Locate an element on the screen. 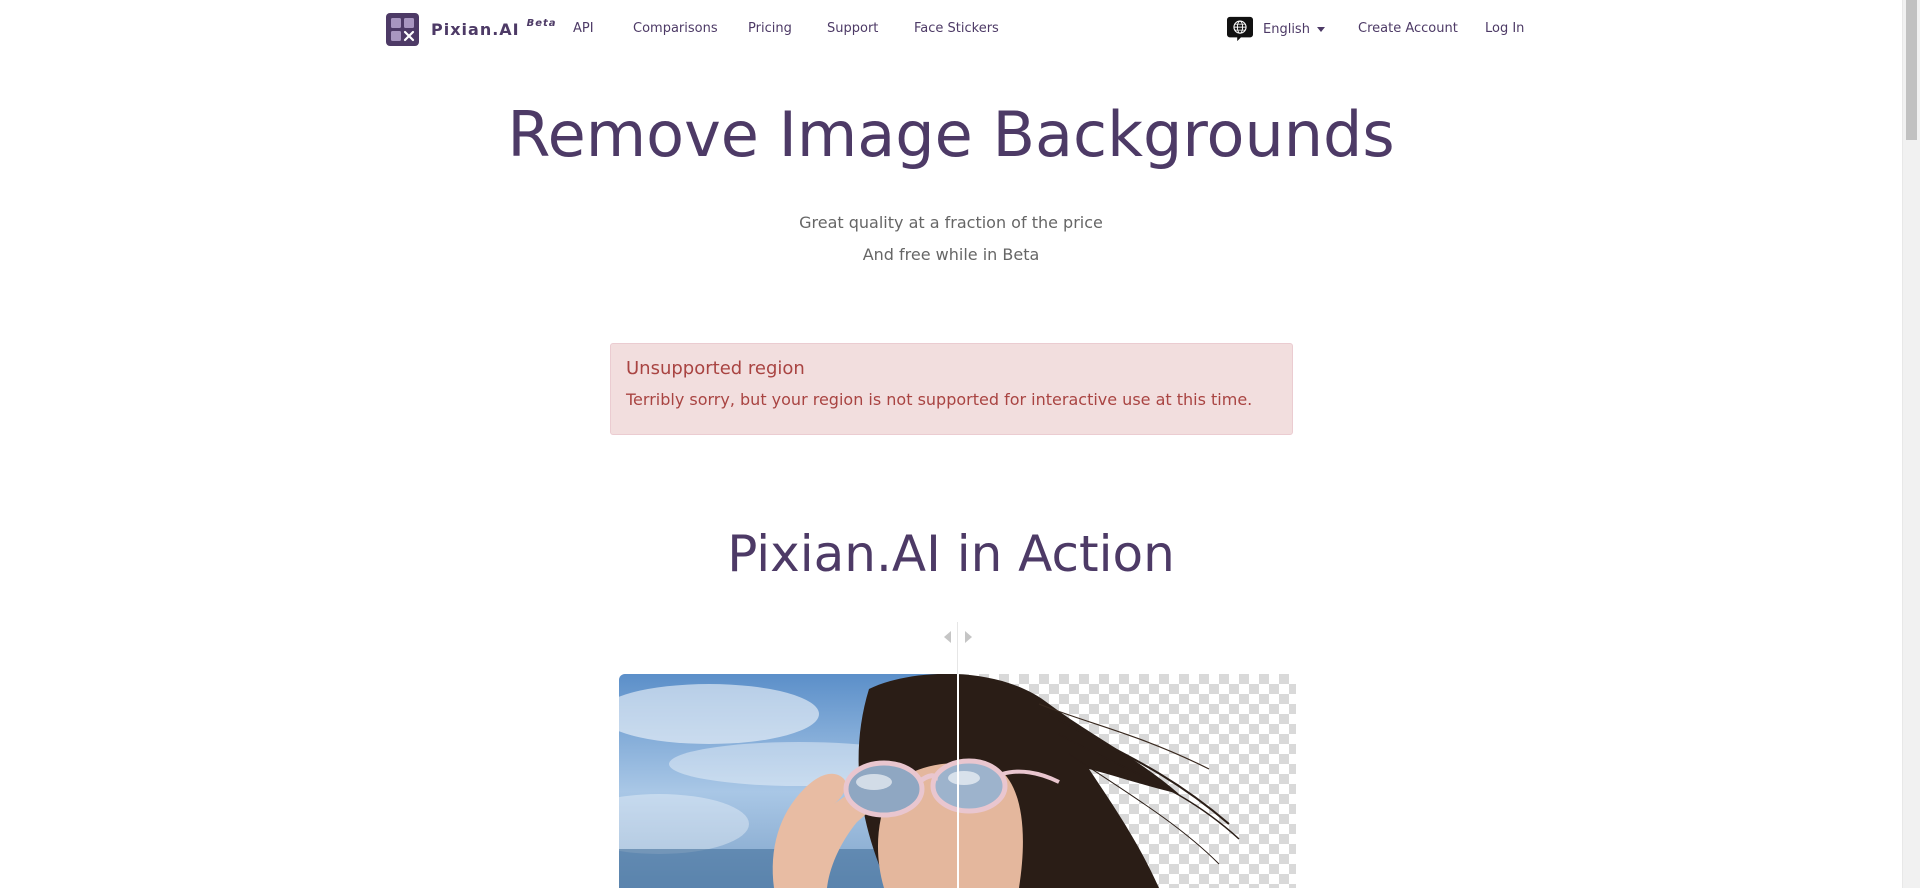 The width and height of the screenshot is (1920, 888). beta-badge: Beta is located at coordinates (541, 23).